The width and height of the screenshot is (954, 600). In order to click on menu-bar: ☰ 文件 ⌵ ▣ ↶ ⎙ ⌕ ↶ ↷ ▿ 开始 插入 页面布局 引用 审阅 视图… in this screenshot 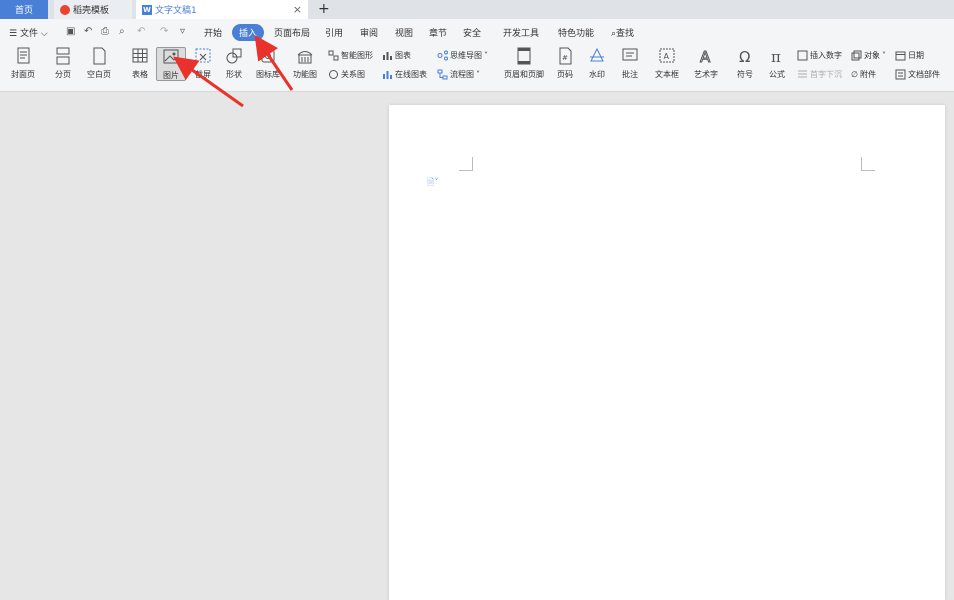, I will do `click(477, 32)`.